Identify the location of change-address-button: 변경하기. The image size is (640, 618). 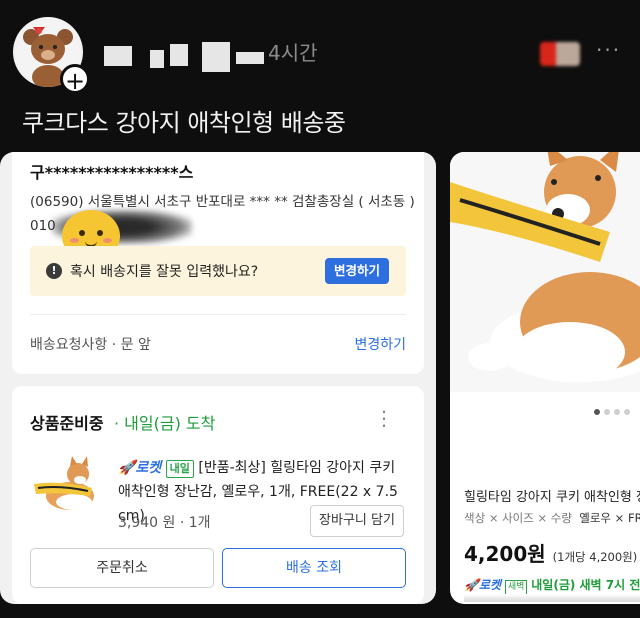
(357, 271).